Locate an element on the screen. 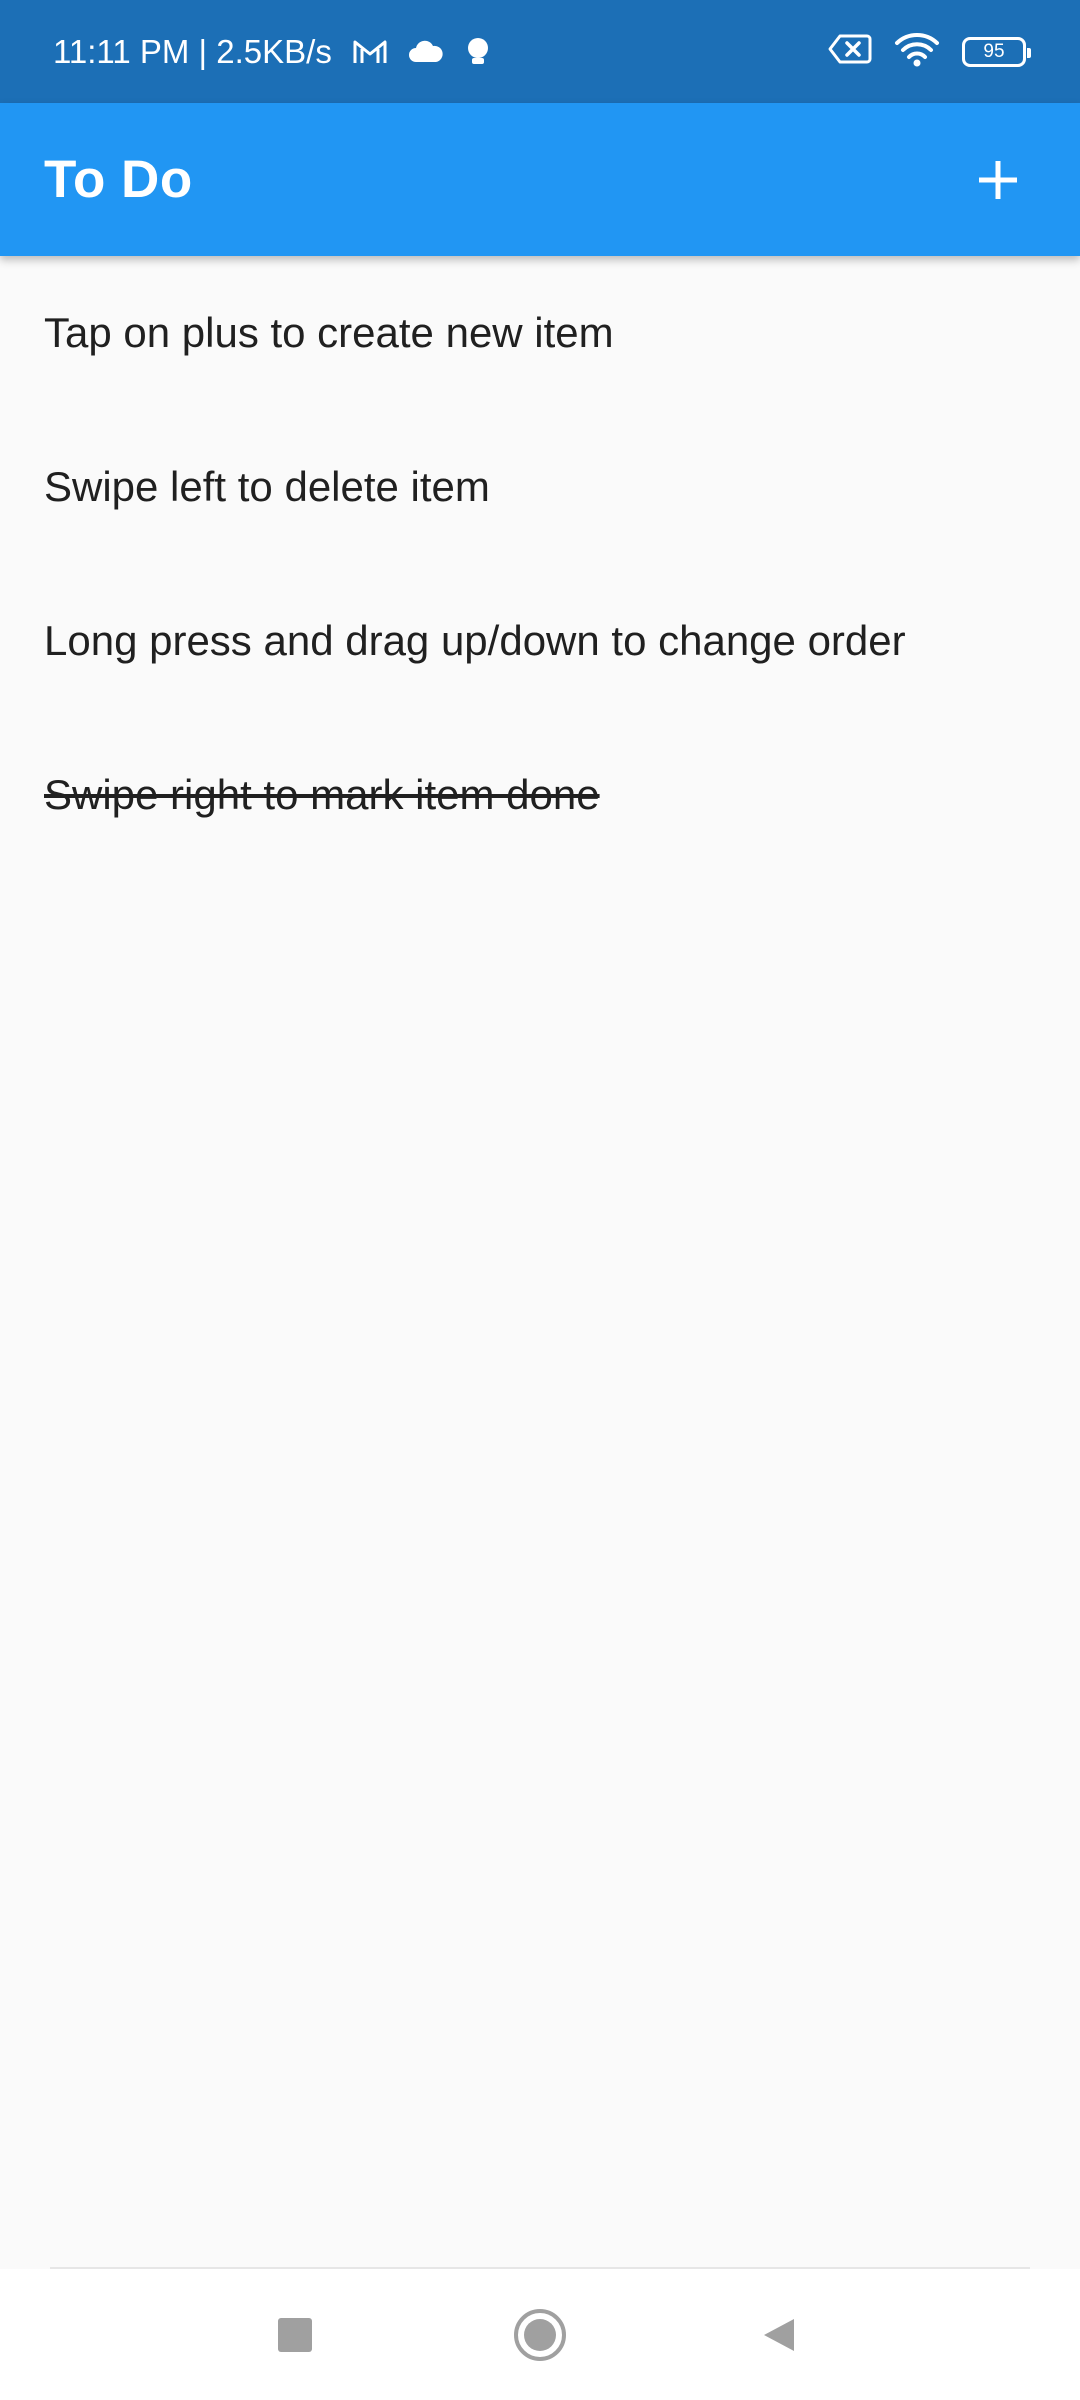 The width and height of the screenshot is (1080, 2400). status-left: 11:11 PM | 2.5KB/s is located at coordinates (272, 52).